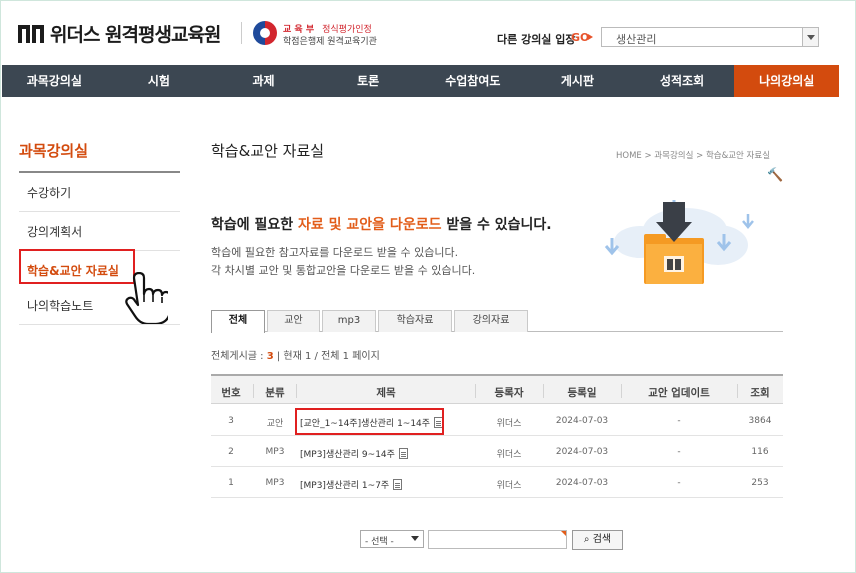 The width and height of the screenshot is (856, 573). I want to click on search-type-select: - 선택 -, so click(392, 539).